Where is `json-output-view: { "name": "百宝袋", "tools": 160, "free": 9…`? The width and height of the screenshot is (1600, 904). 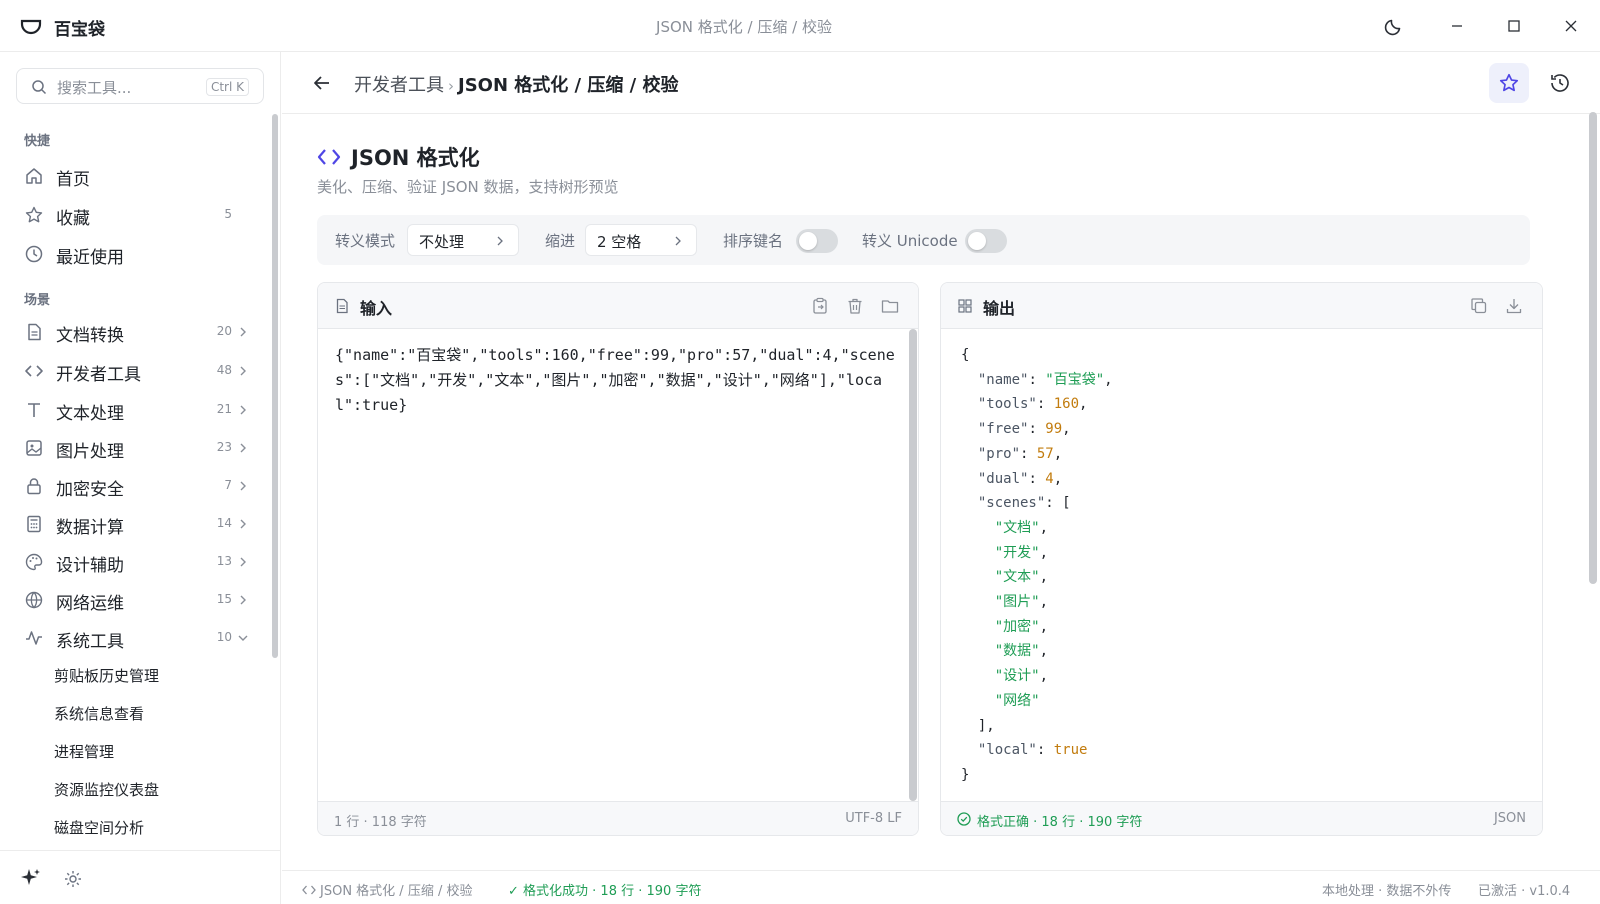 json-output-view: { "name": "百宝袋", "tools": 160, "free": 9… is located at coordinates (1037, 565).